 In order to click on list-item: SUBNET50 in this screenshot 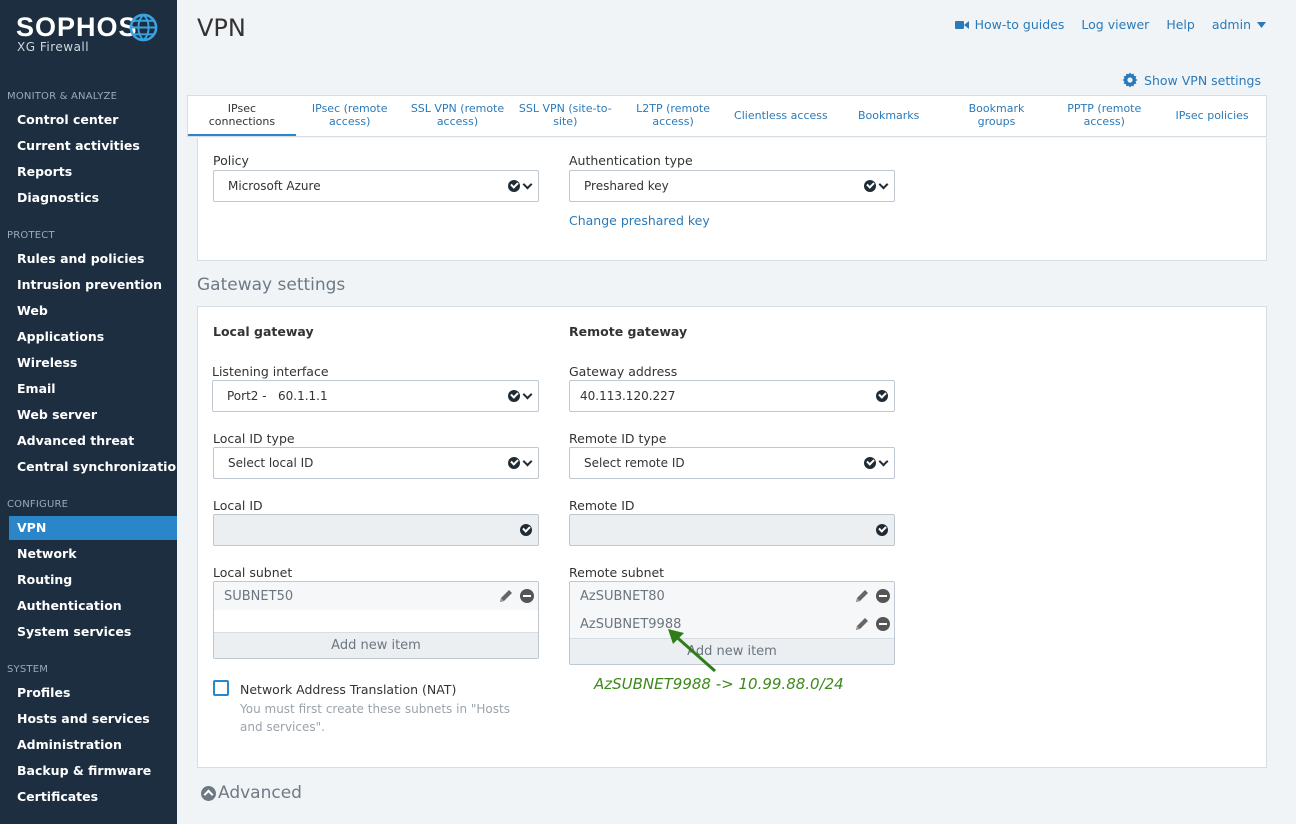, I will do `click(376, 596)`.